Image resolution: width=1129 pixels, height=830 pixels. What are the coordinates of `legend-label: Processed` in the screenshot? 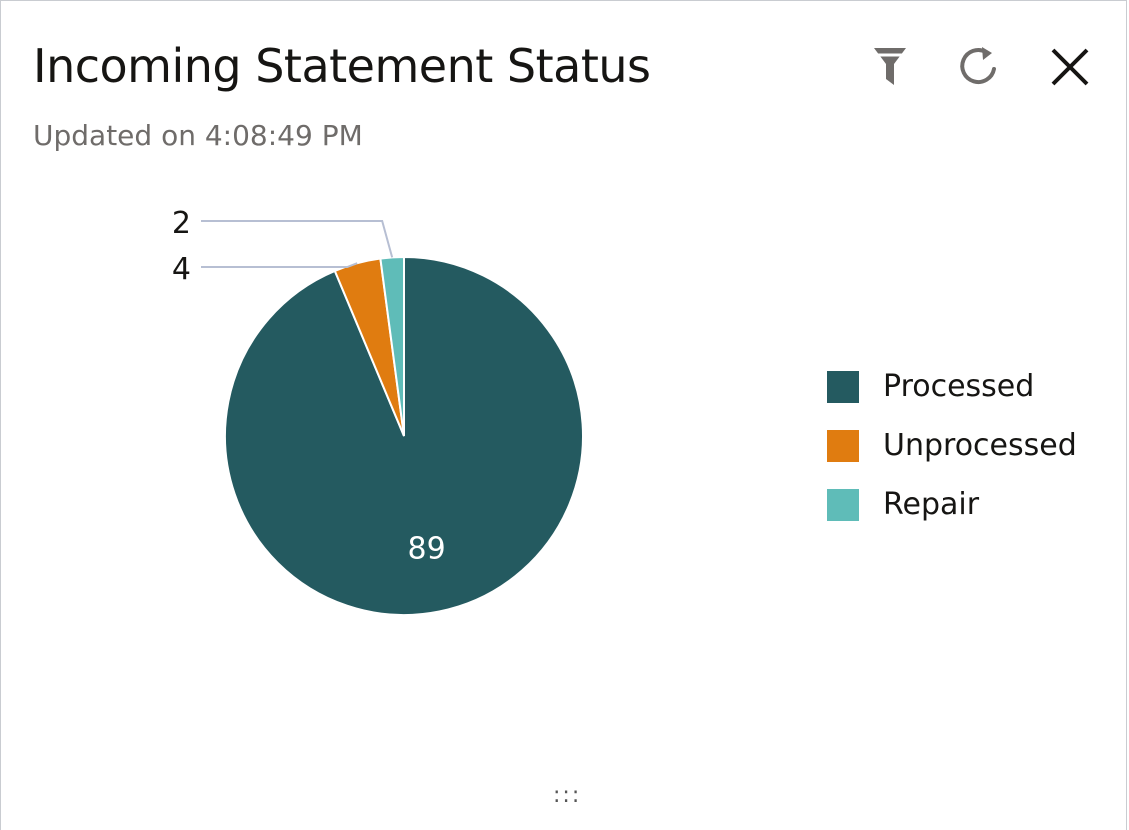 It's located at (959, 386).